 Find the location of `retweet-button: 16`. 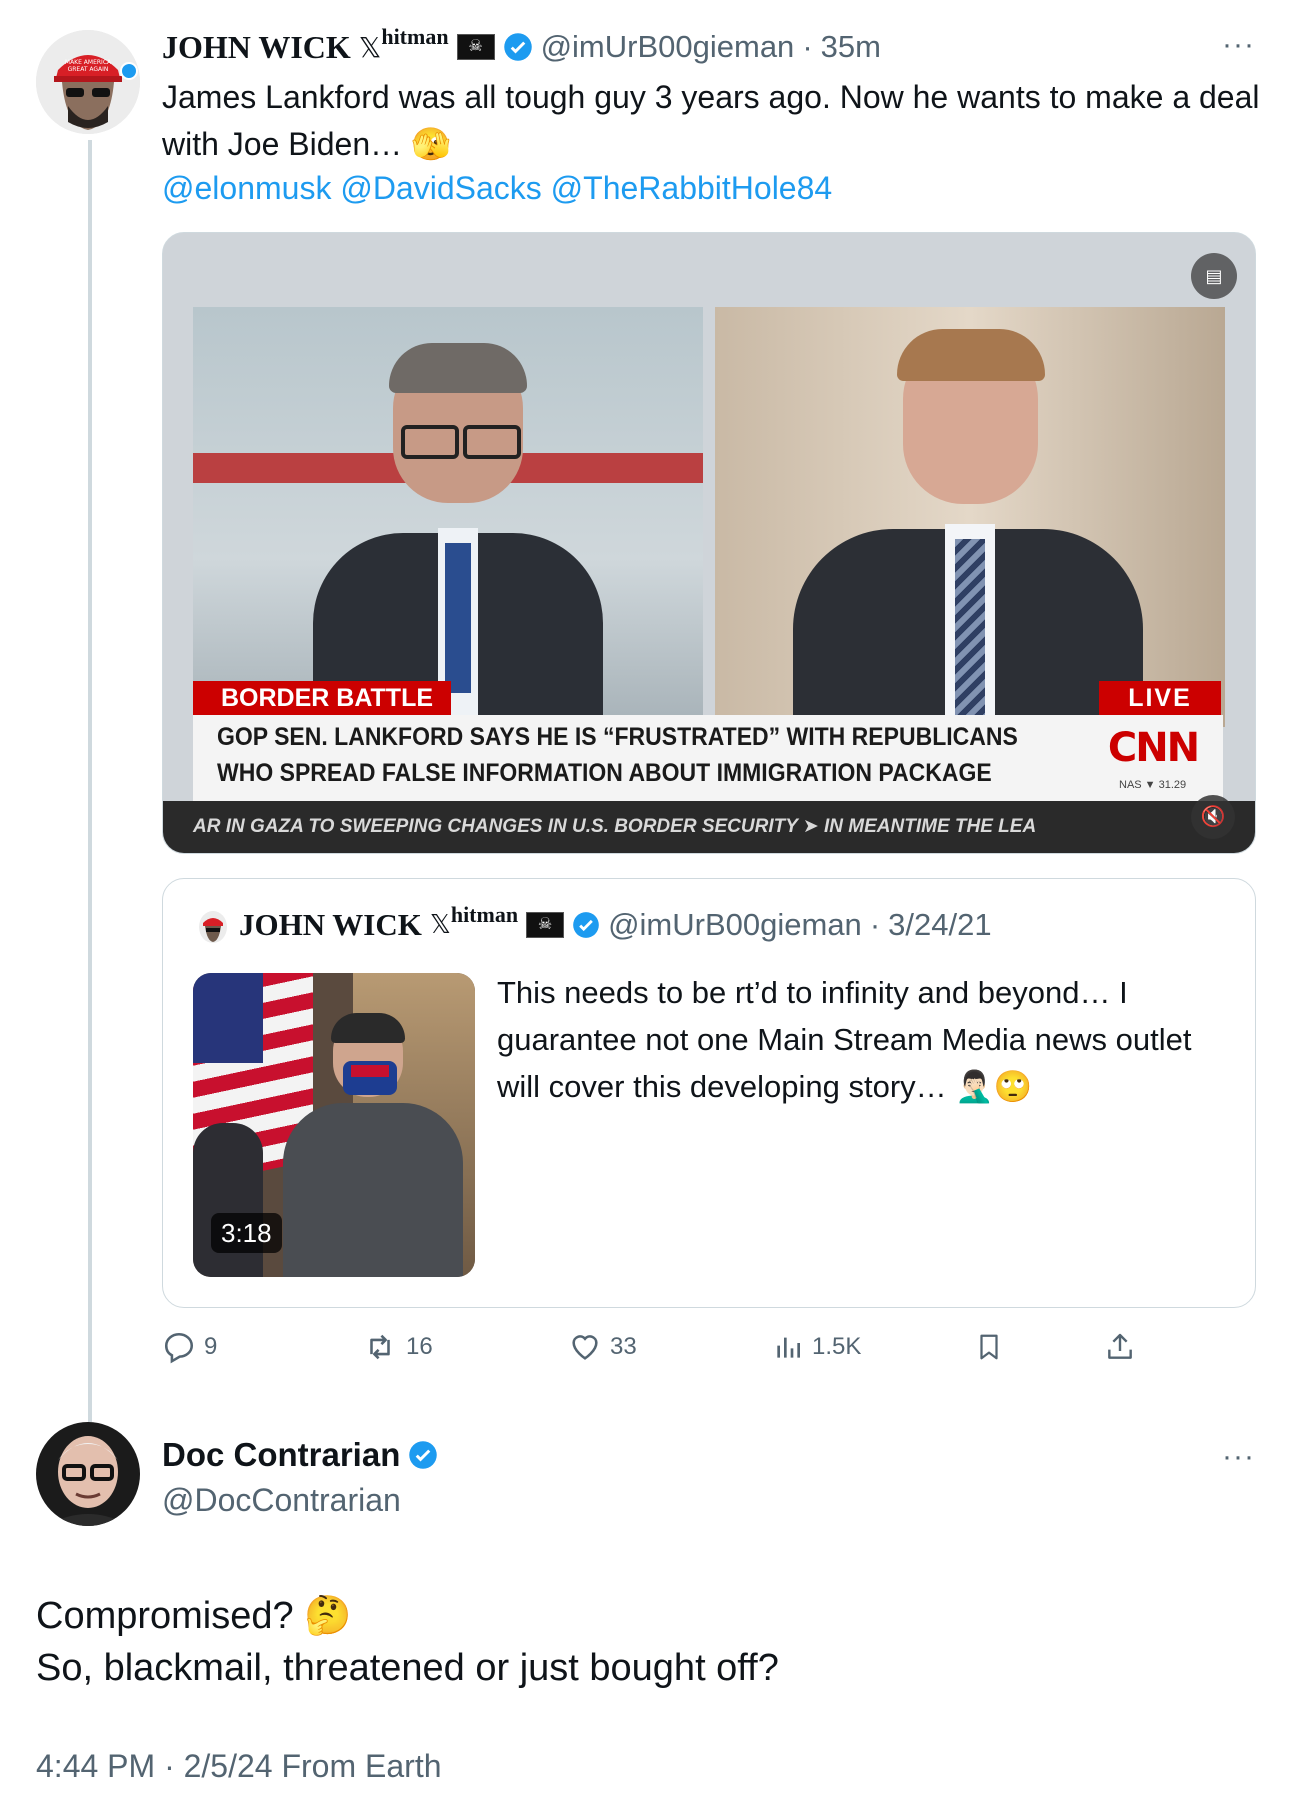

retweet-button: 16 is located at coordinates (397, 1347).